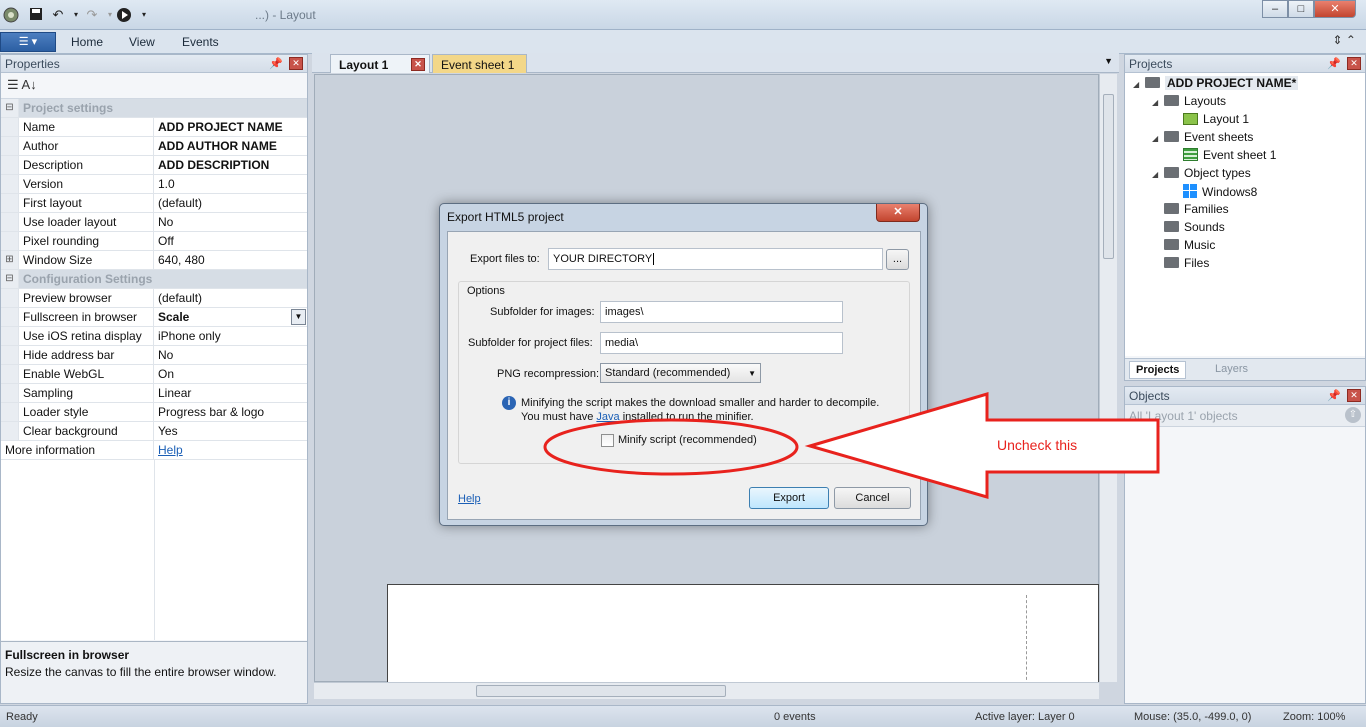 The width and height of the screenshot is (1366, 727). Describe the element at coordinates (200, 42) in the screenshot. I see `tab-events: Events` at that location.